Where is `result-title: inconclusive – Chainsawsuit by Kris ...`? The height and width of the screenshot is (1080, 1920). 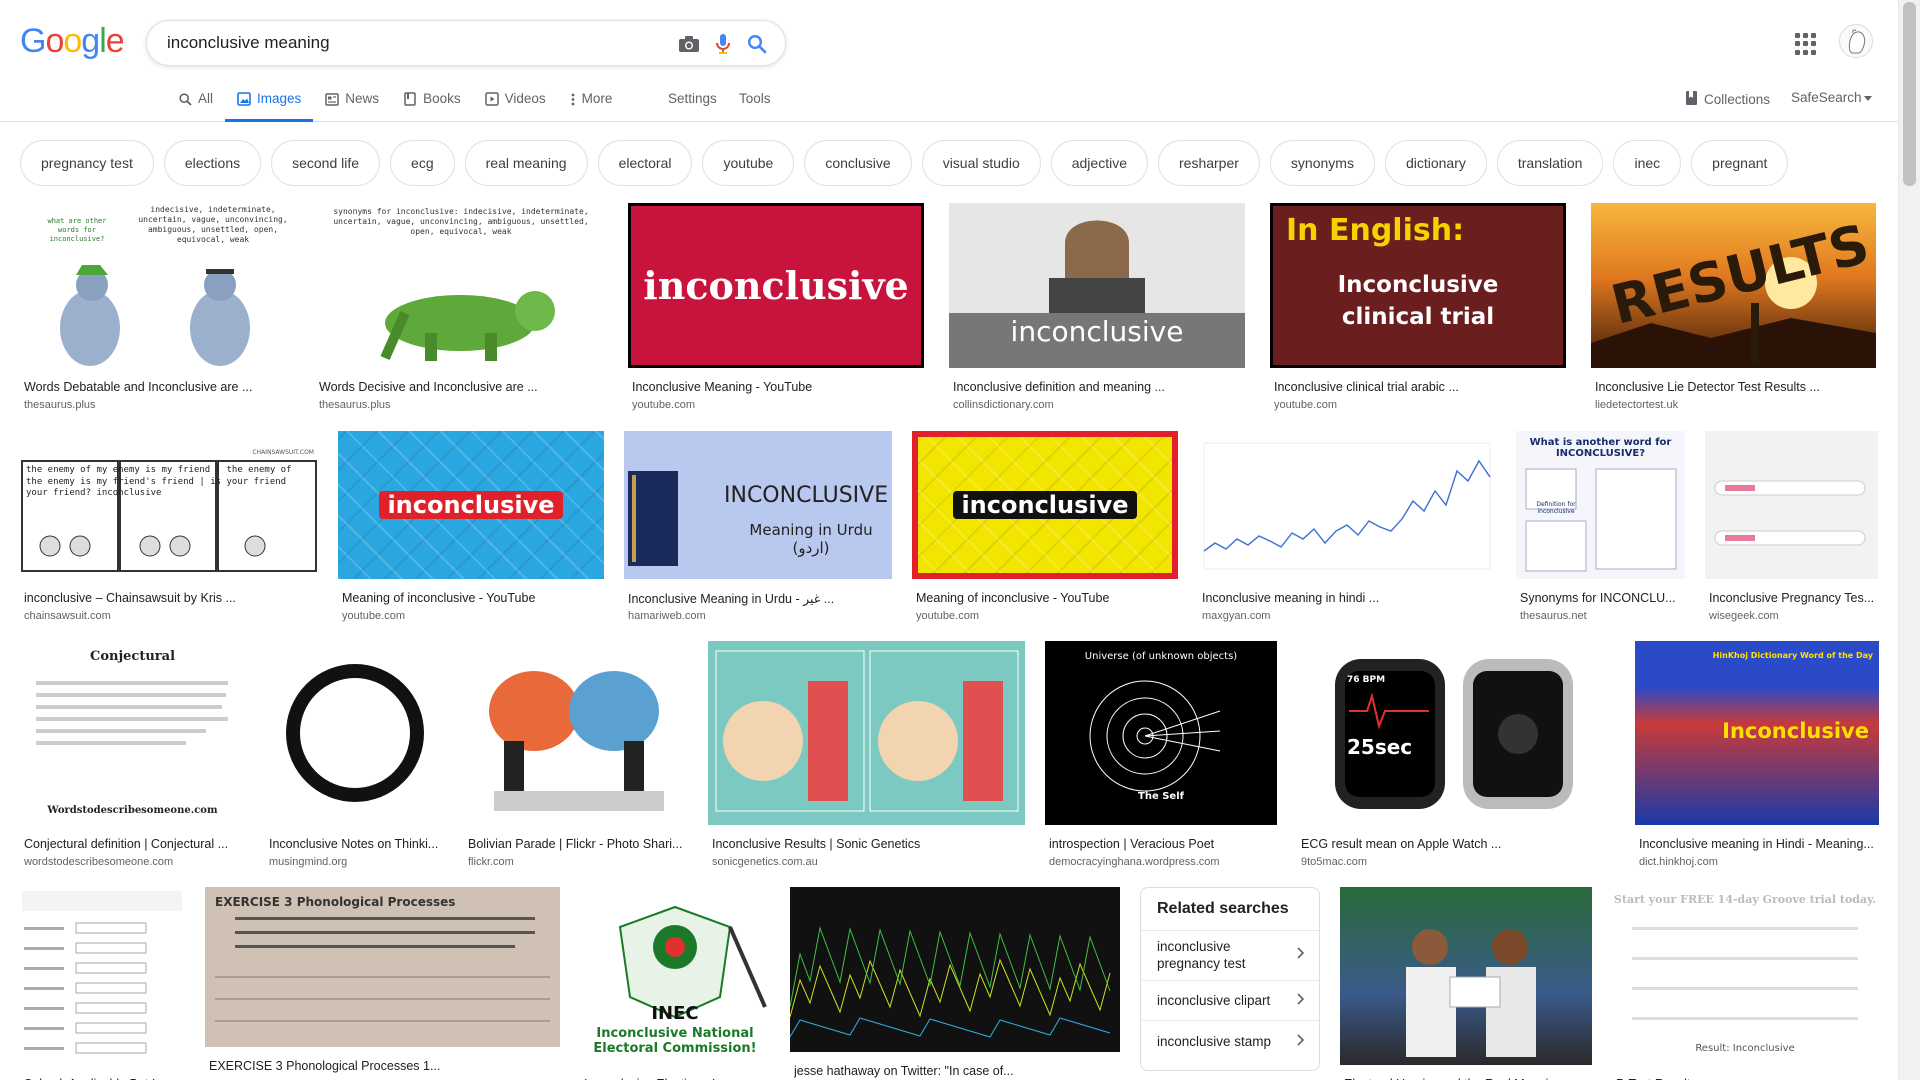 result-title: inconclusive – Chainsawsuit by Kris ... is located at coordinates (170, 598).